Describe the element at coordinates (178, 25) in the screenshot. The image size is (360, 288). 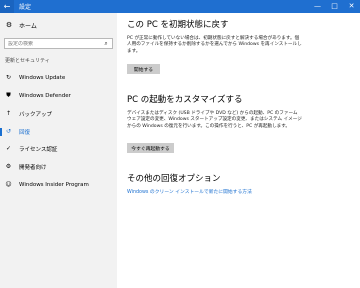
I see `reset-pc-heading: この PC を初期状態に戻す` at that location.